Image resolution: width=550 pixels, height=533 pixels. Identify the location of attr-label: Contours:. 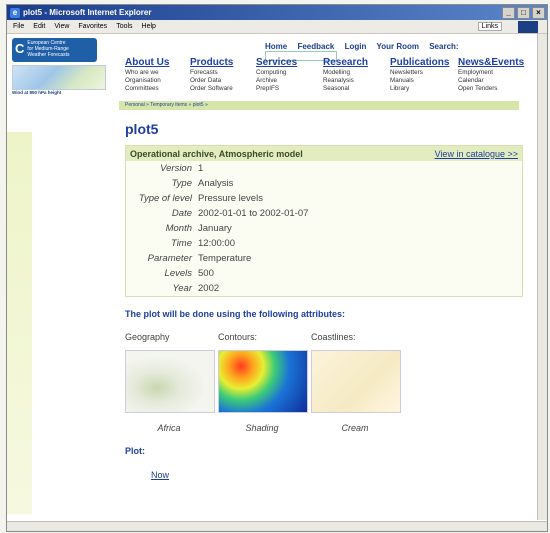
(238, 337).